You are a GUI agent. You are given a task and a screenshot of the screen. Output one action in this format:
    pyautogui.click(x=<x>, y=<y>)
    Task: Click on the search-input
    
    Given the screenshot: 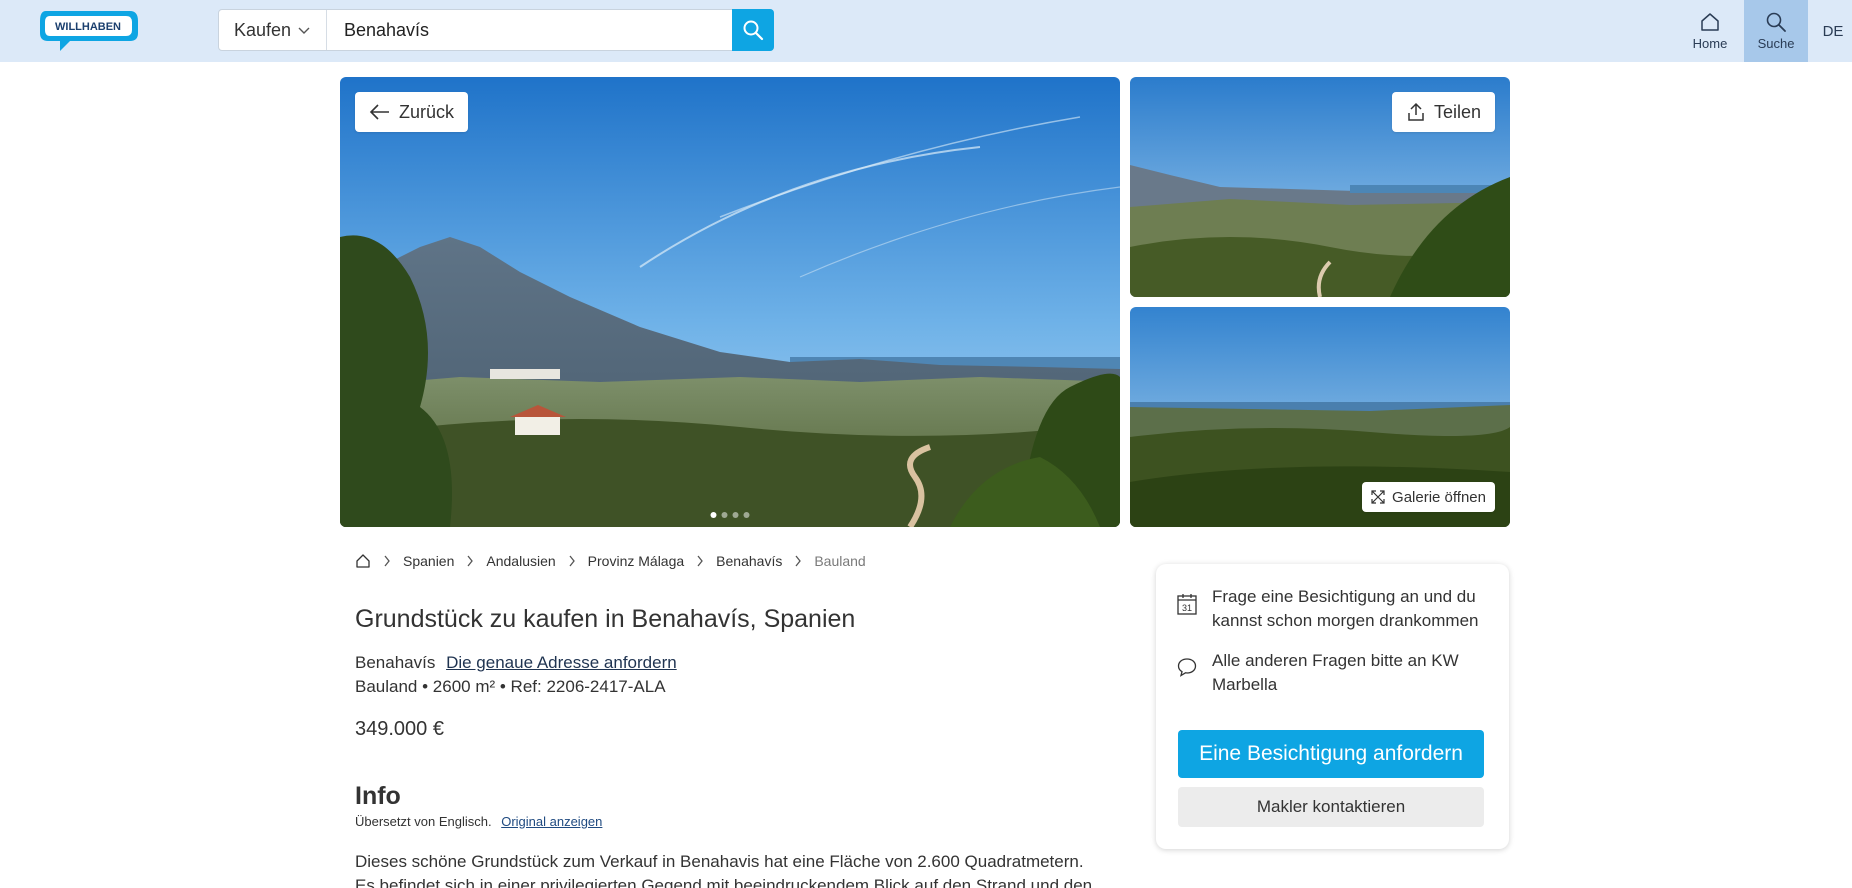 What is the action you would take?
    pyautogui.click(x=529, y=30)
    